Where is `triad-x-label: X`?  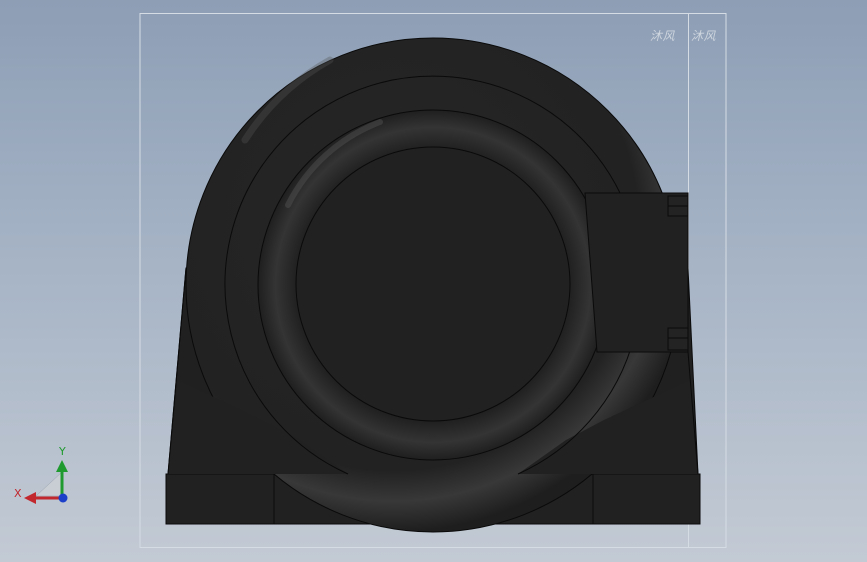 triad-x-label: X is located at coordinates (18, 493).